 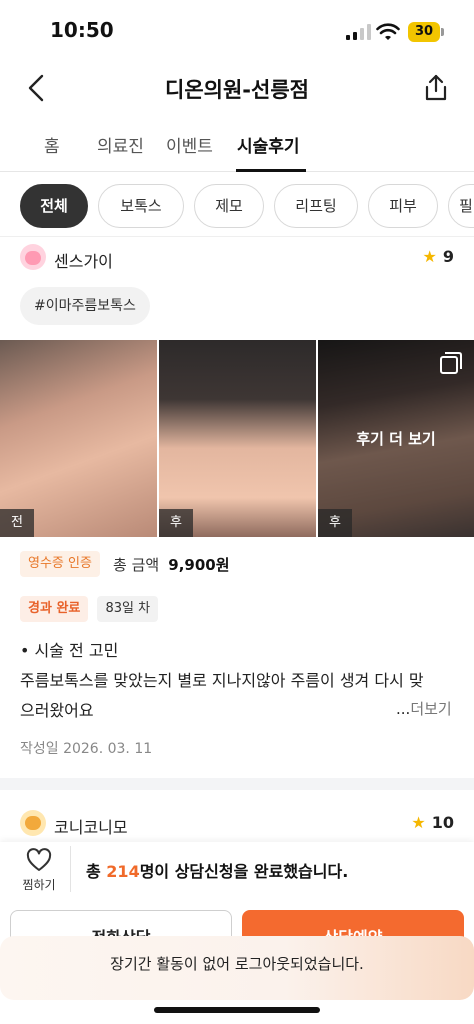 I want to click on heart-icon, so click(x=39, y=859).